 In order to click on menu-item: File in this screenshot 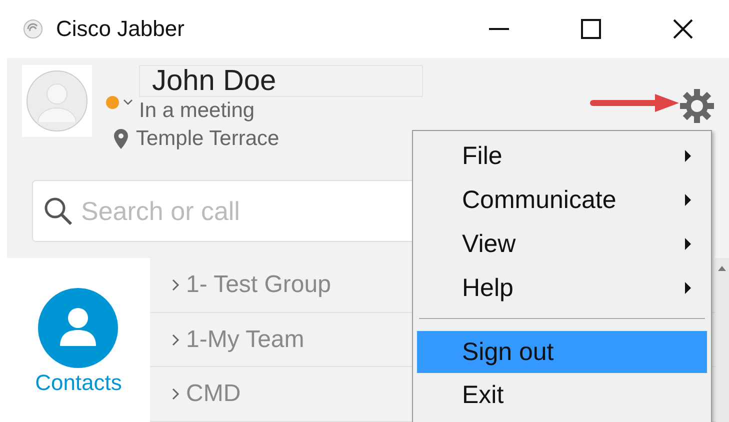, I will do `click(562, 156)`.